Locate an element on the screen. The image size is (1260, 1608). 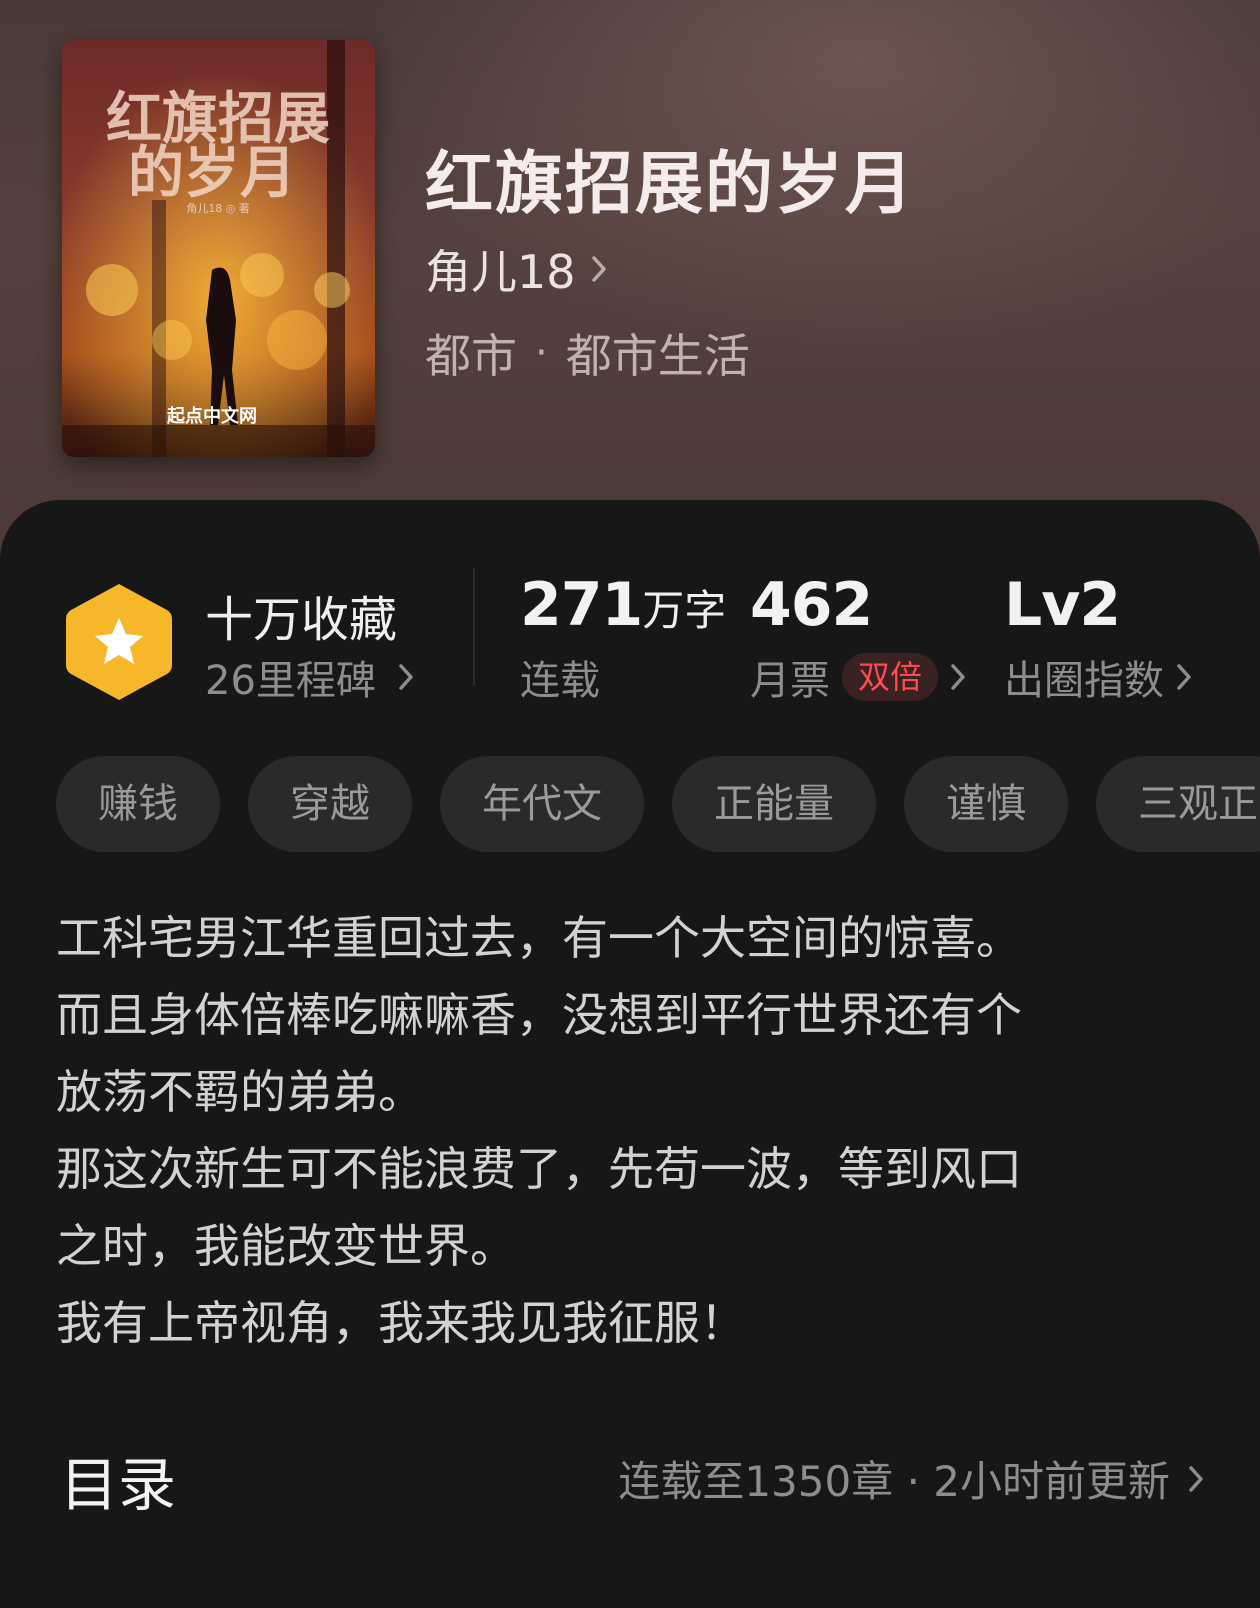
popularity-level-value: Lv2 is located at coordinates (1062, 605).